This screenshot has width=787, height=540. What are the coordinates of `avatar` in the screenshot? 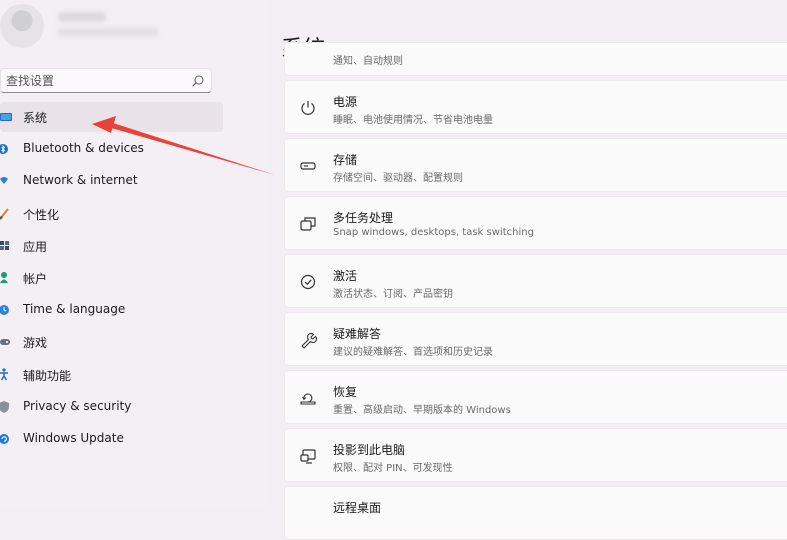 It's located at (22, 26).